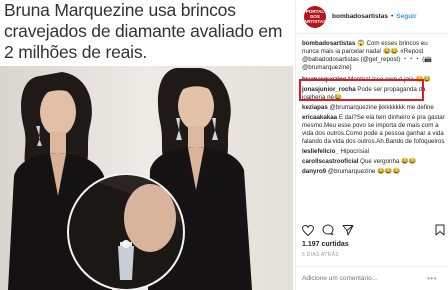 This screenshot has height=290, width=448. Describe the element at coordinates (354, 151) in the screenshot. I see `comment-text: Hipocrisial` at that location.